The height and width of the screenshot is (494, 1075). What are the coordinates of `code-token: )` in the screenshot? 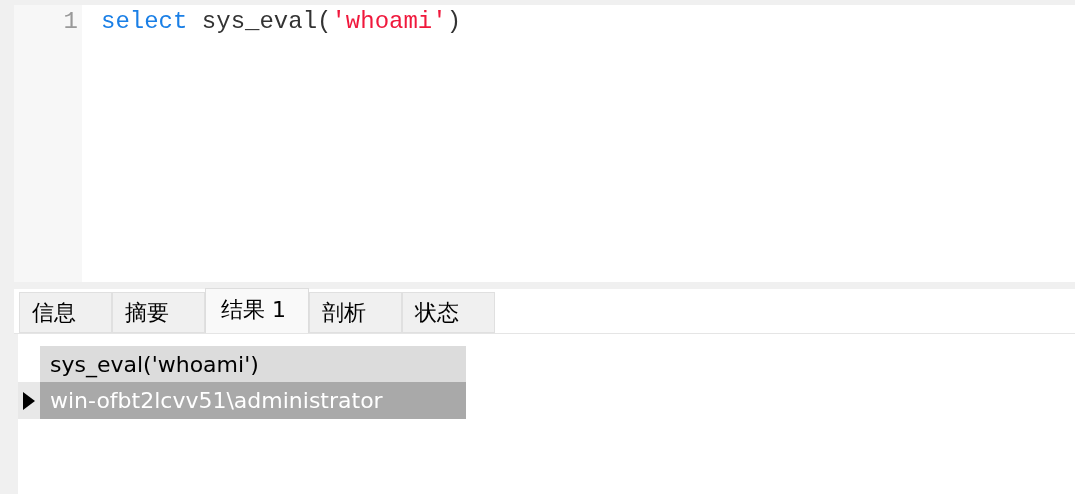 It's located at (454, 22).